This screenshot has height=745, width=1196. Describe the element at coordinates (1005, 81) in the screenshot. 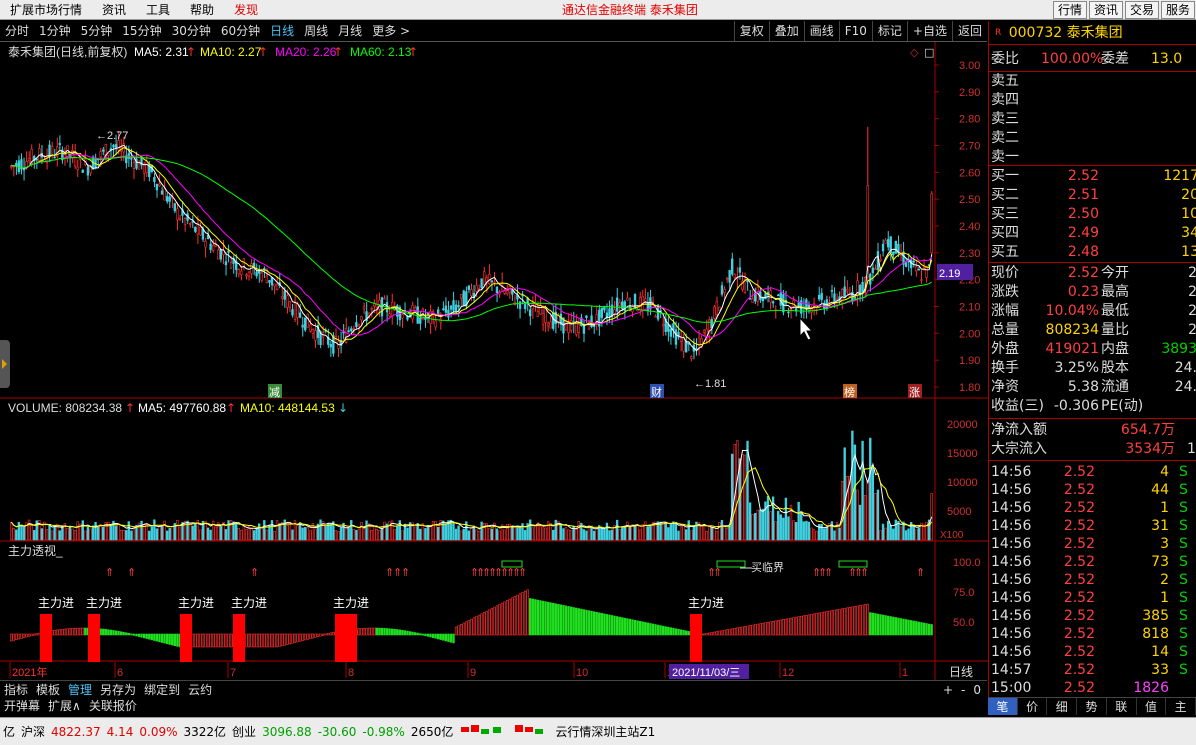

I see `quote-cell: 卖五` at that location.